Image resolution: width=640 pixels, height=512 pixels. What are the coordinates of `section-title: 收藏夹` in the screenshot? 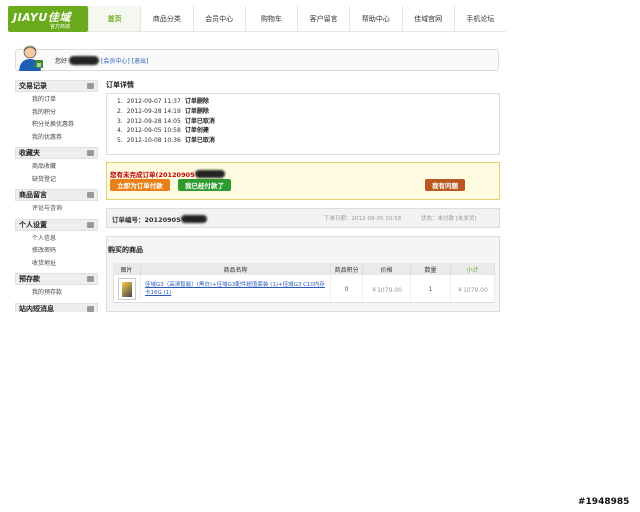 It's located at (29, 153).